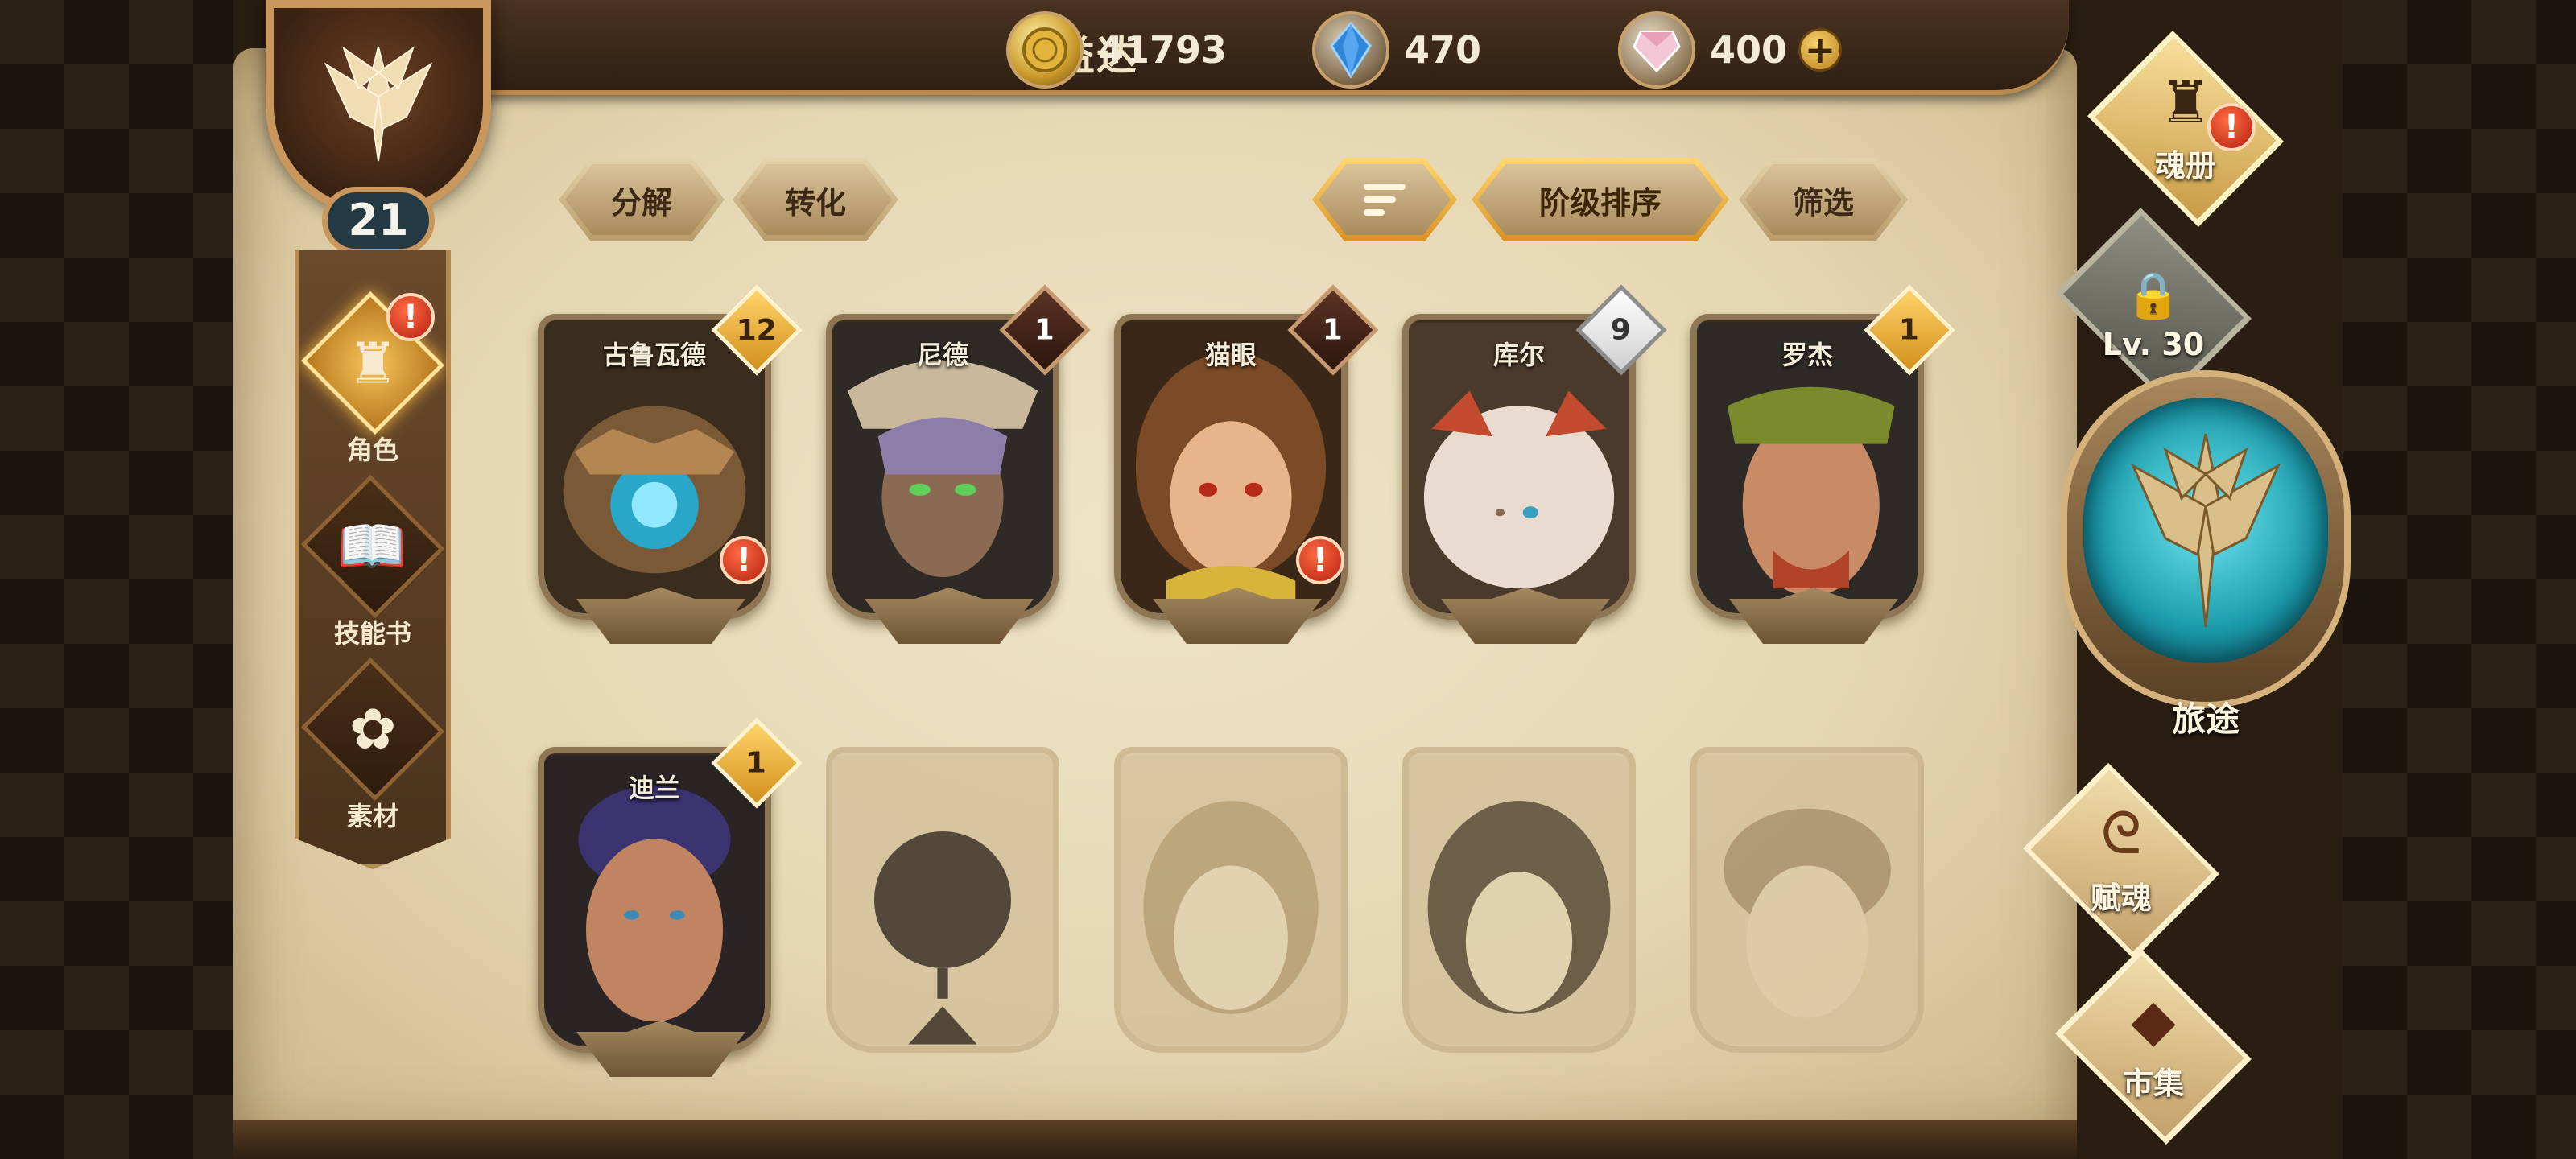 This screenshot has width=2576, height=1159. Describe the element at coordinates (410, 317) in the screenshot. I see `characters-alert-icon: !` at that location.